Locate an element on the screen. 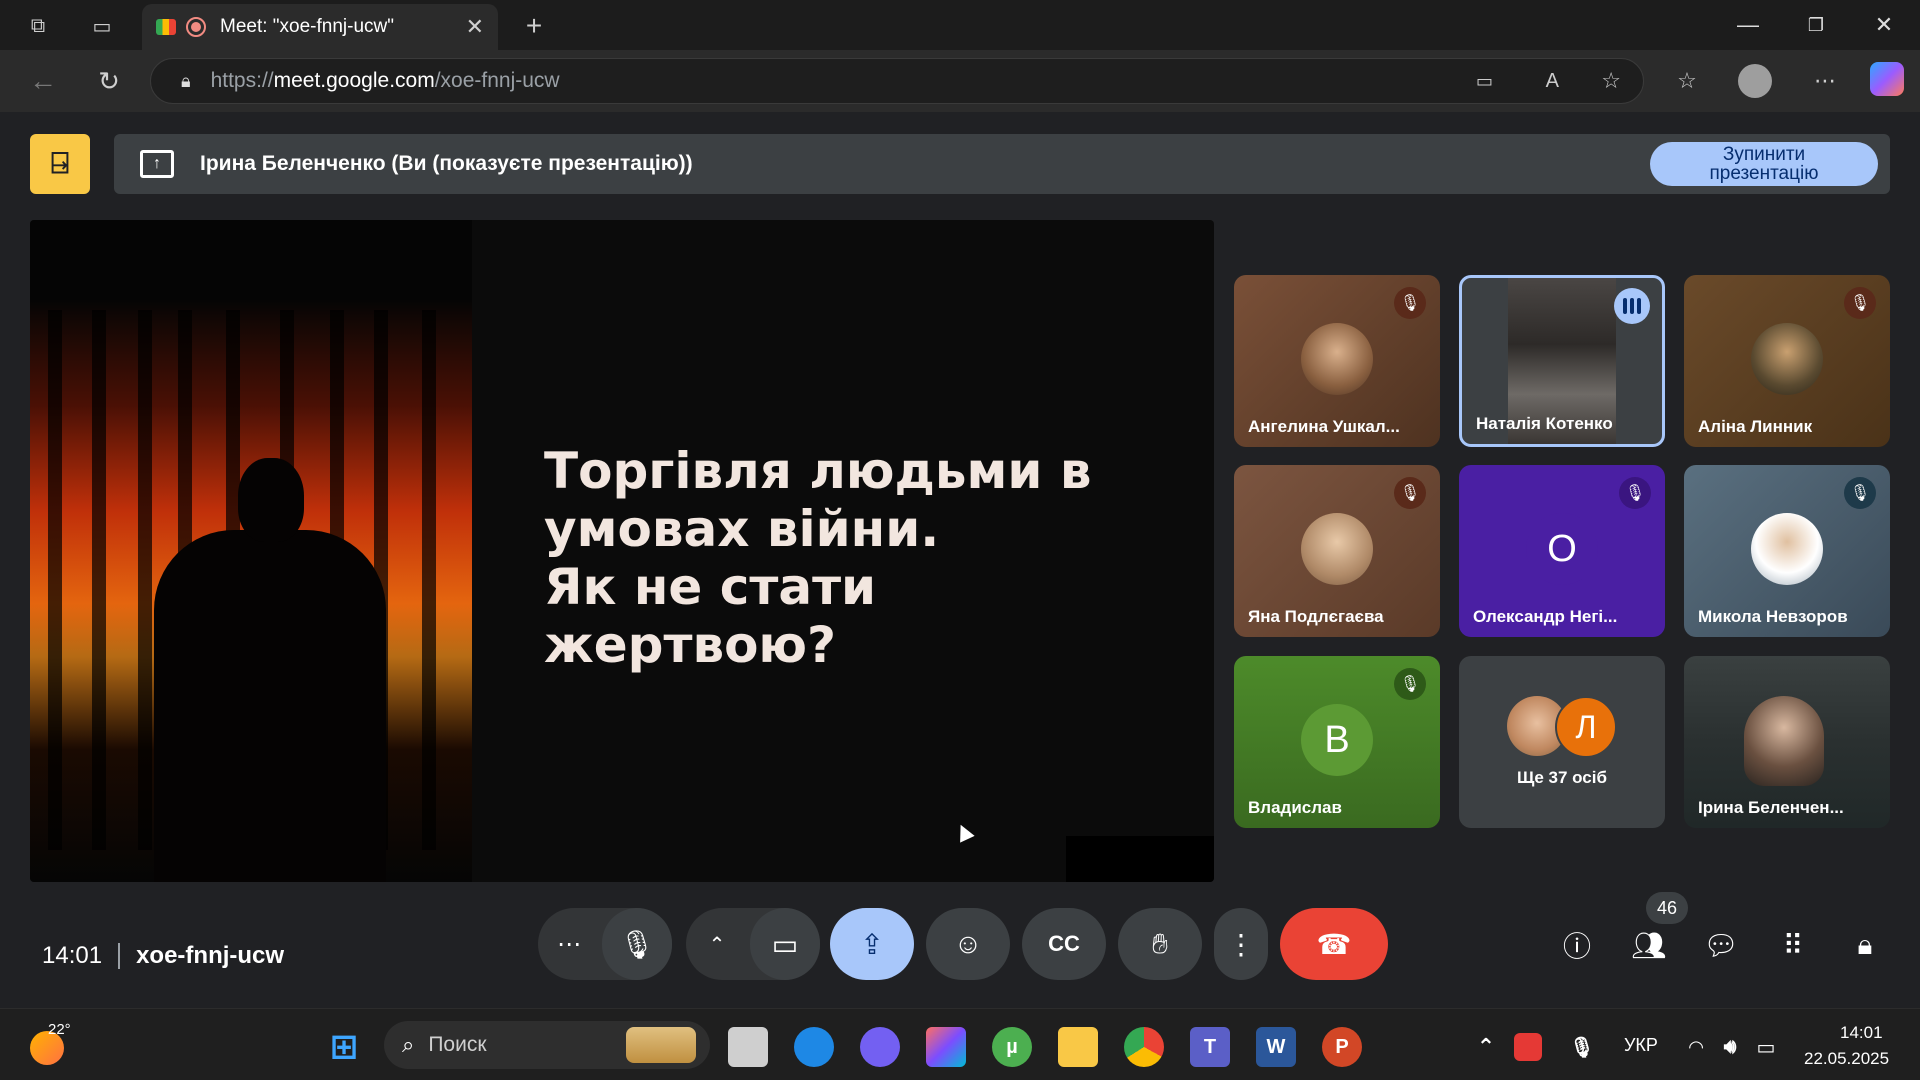 This screenshot has width=1920, height=1080. info-icon: ⓘ is located at coordinates (1577, 945).